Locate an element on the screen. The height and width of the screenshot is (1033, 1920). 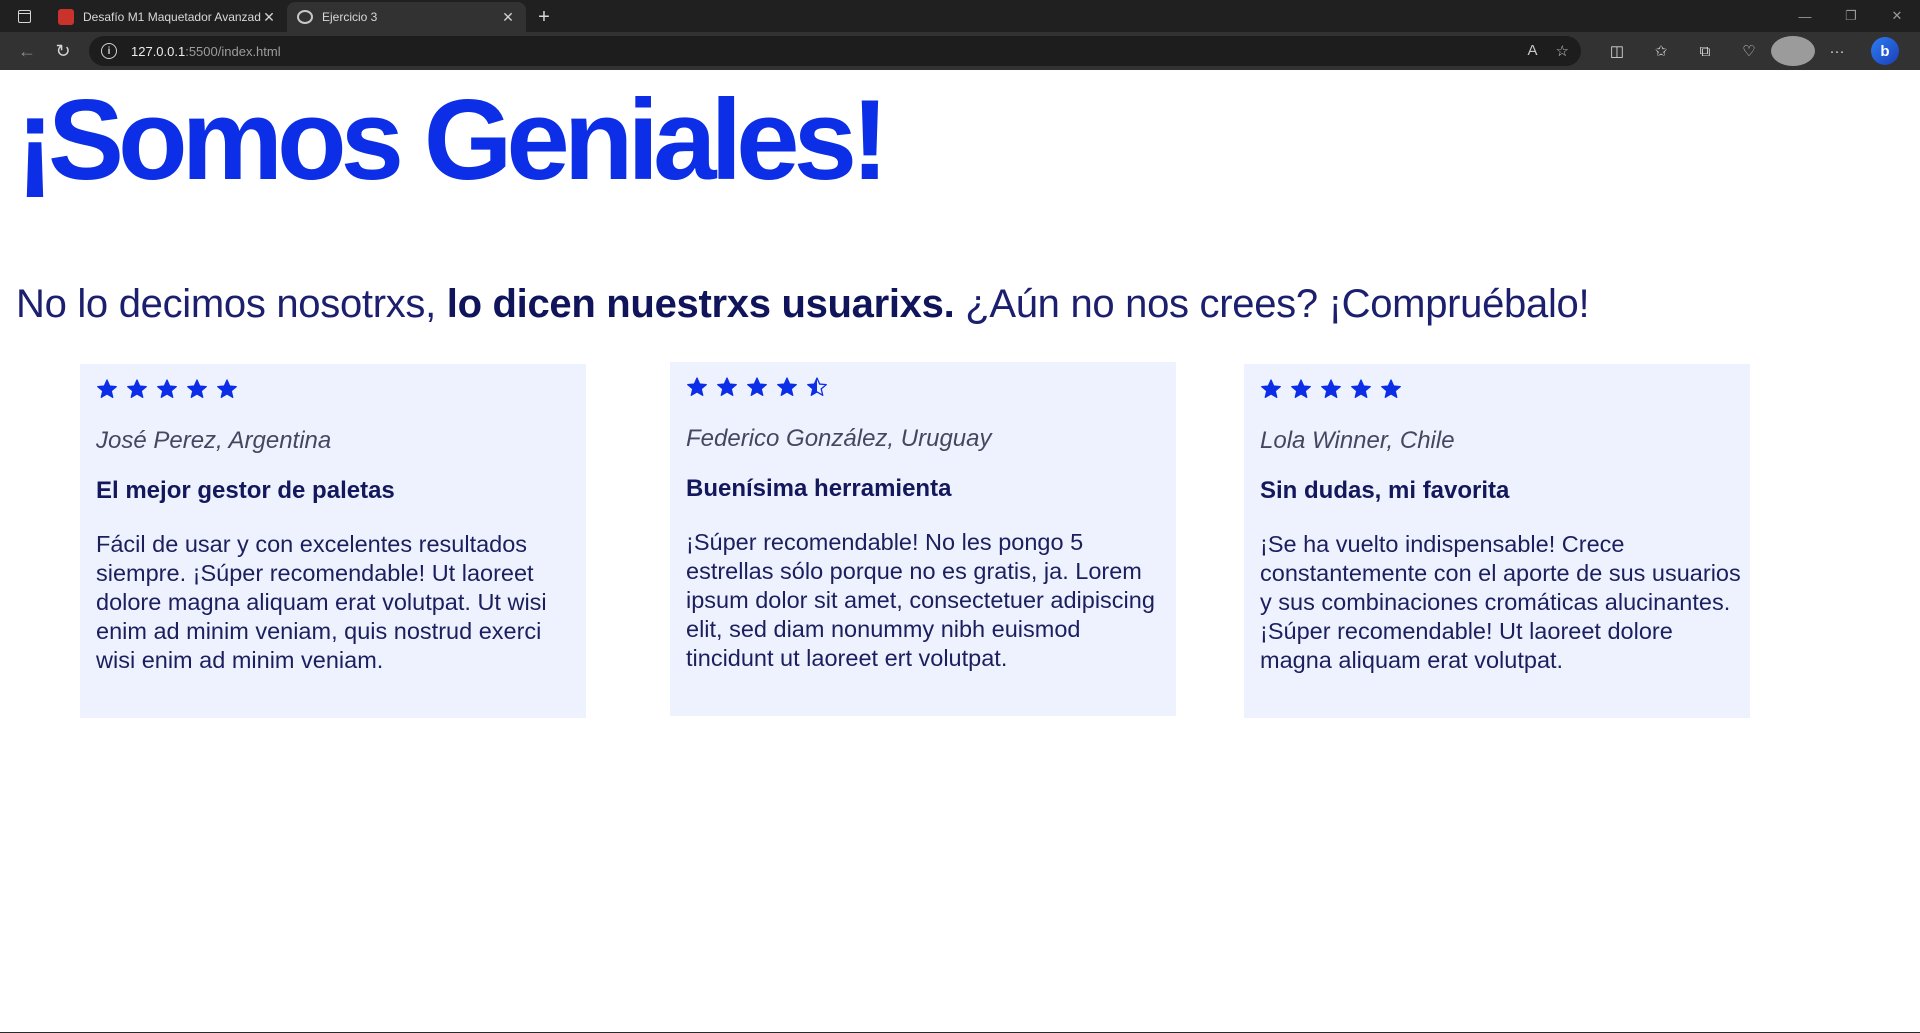
avatar is located at coordinates (1793, 51).